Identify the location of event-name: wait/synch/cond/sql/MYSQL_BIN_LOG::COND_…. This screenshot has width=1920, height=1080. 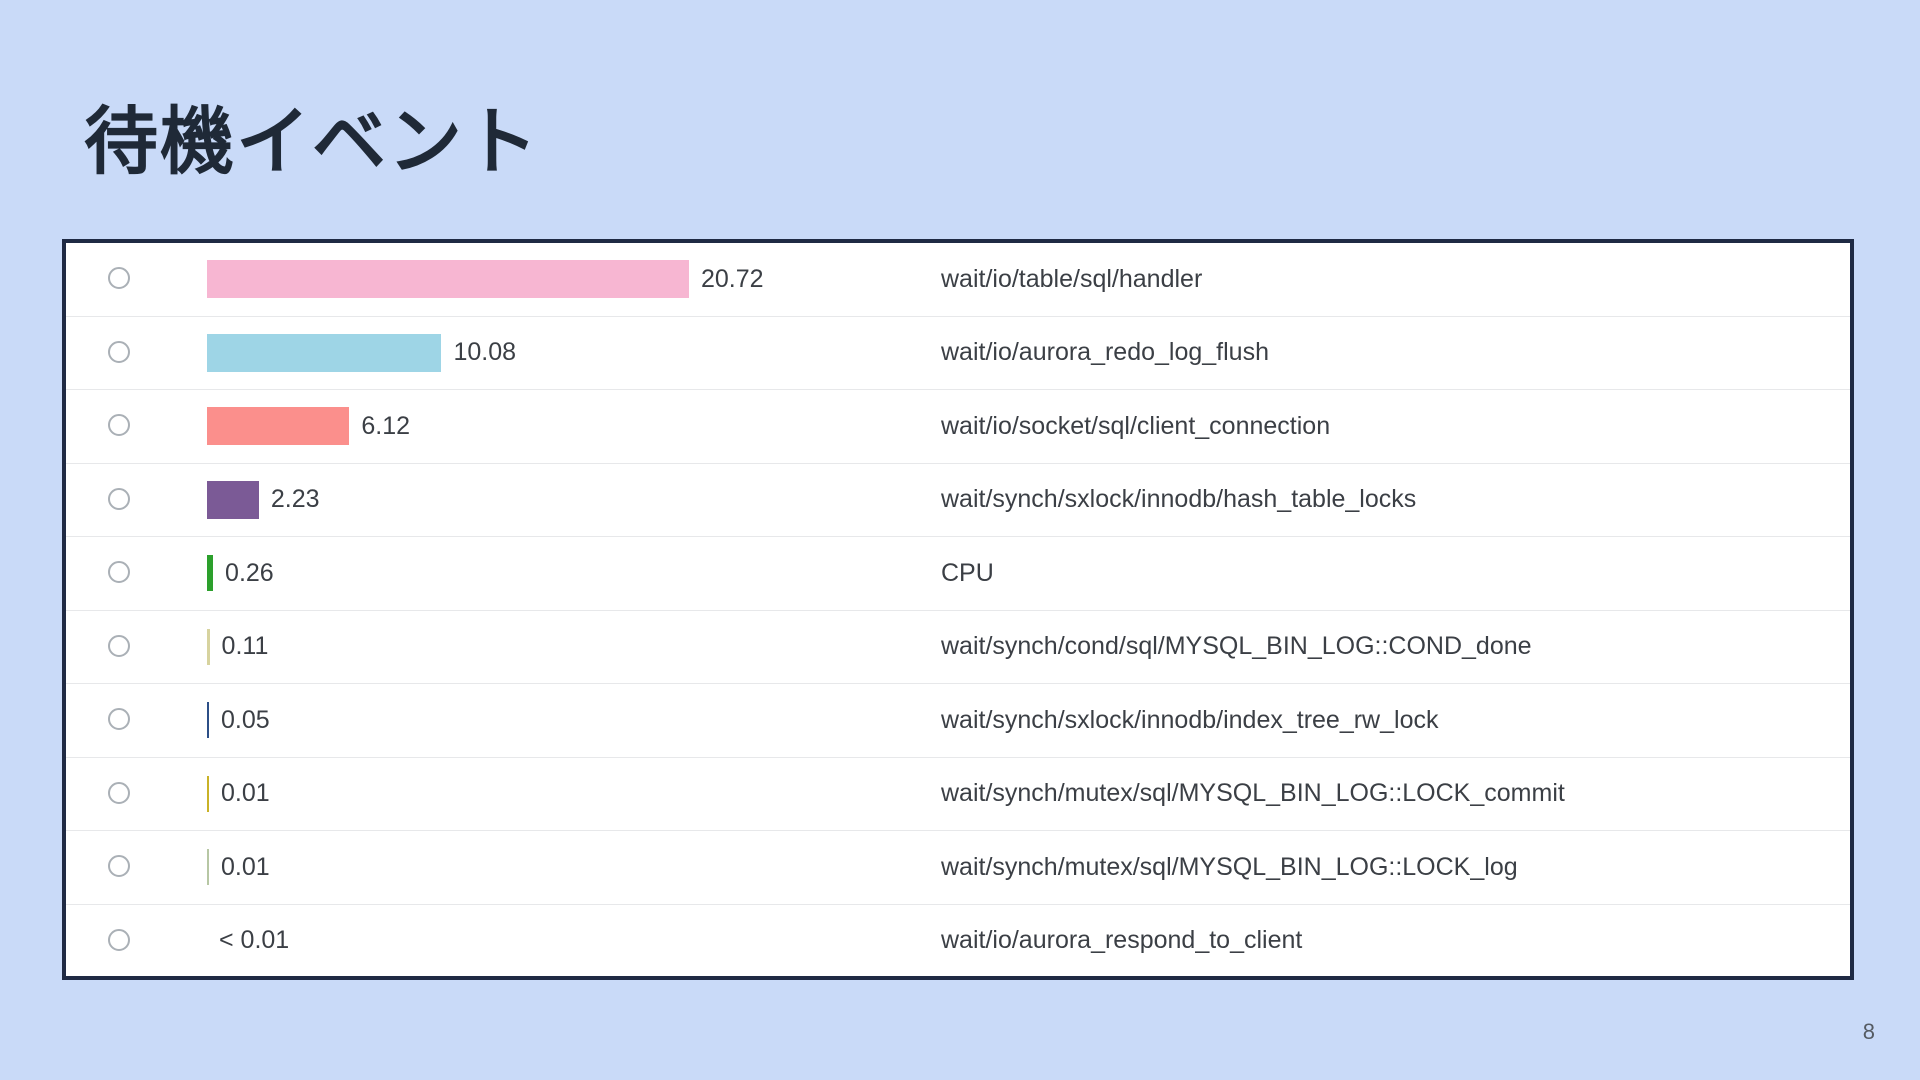
(1236, 646).